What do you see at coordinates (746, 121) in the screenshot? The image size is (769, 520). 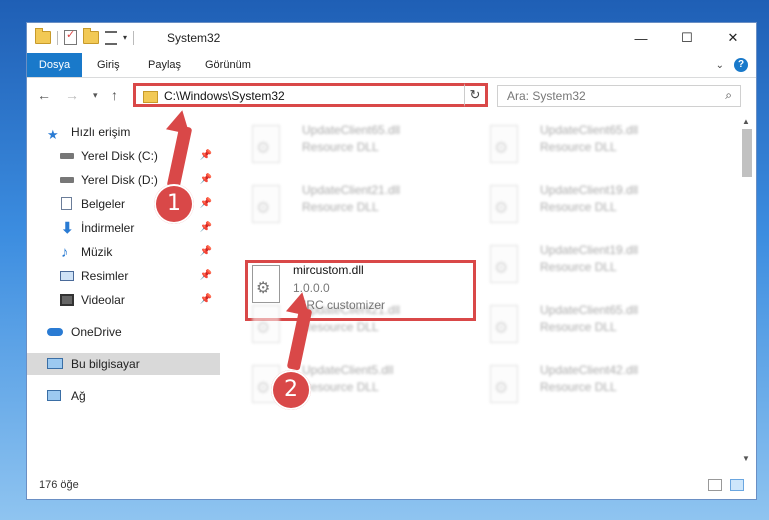 I see `scroll-up-icon: ▲` at bounding box center [746, 121].